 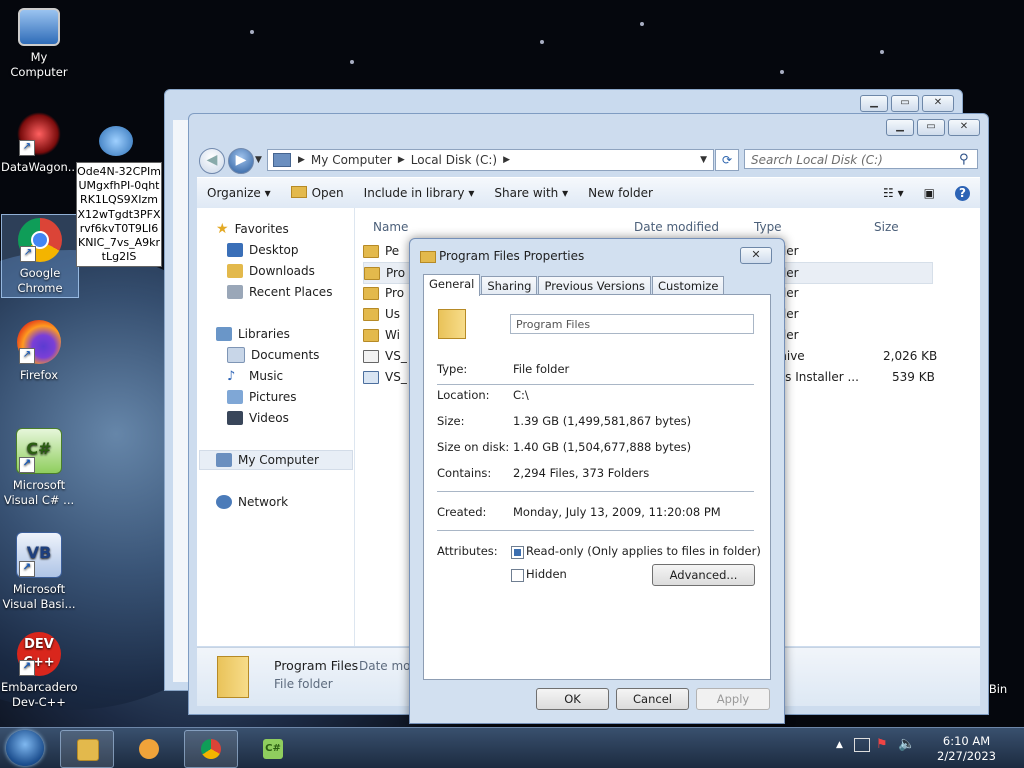 I want to click on include-in-library-button: Include in library ▾, so click(x=419, y=193).